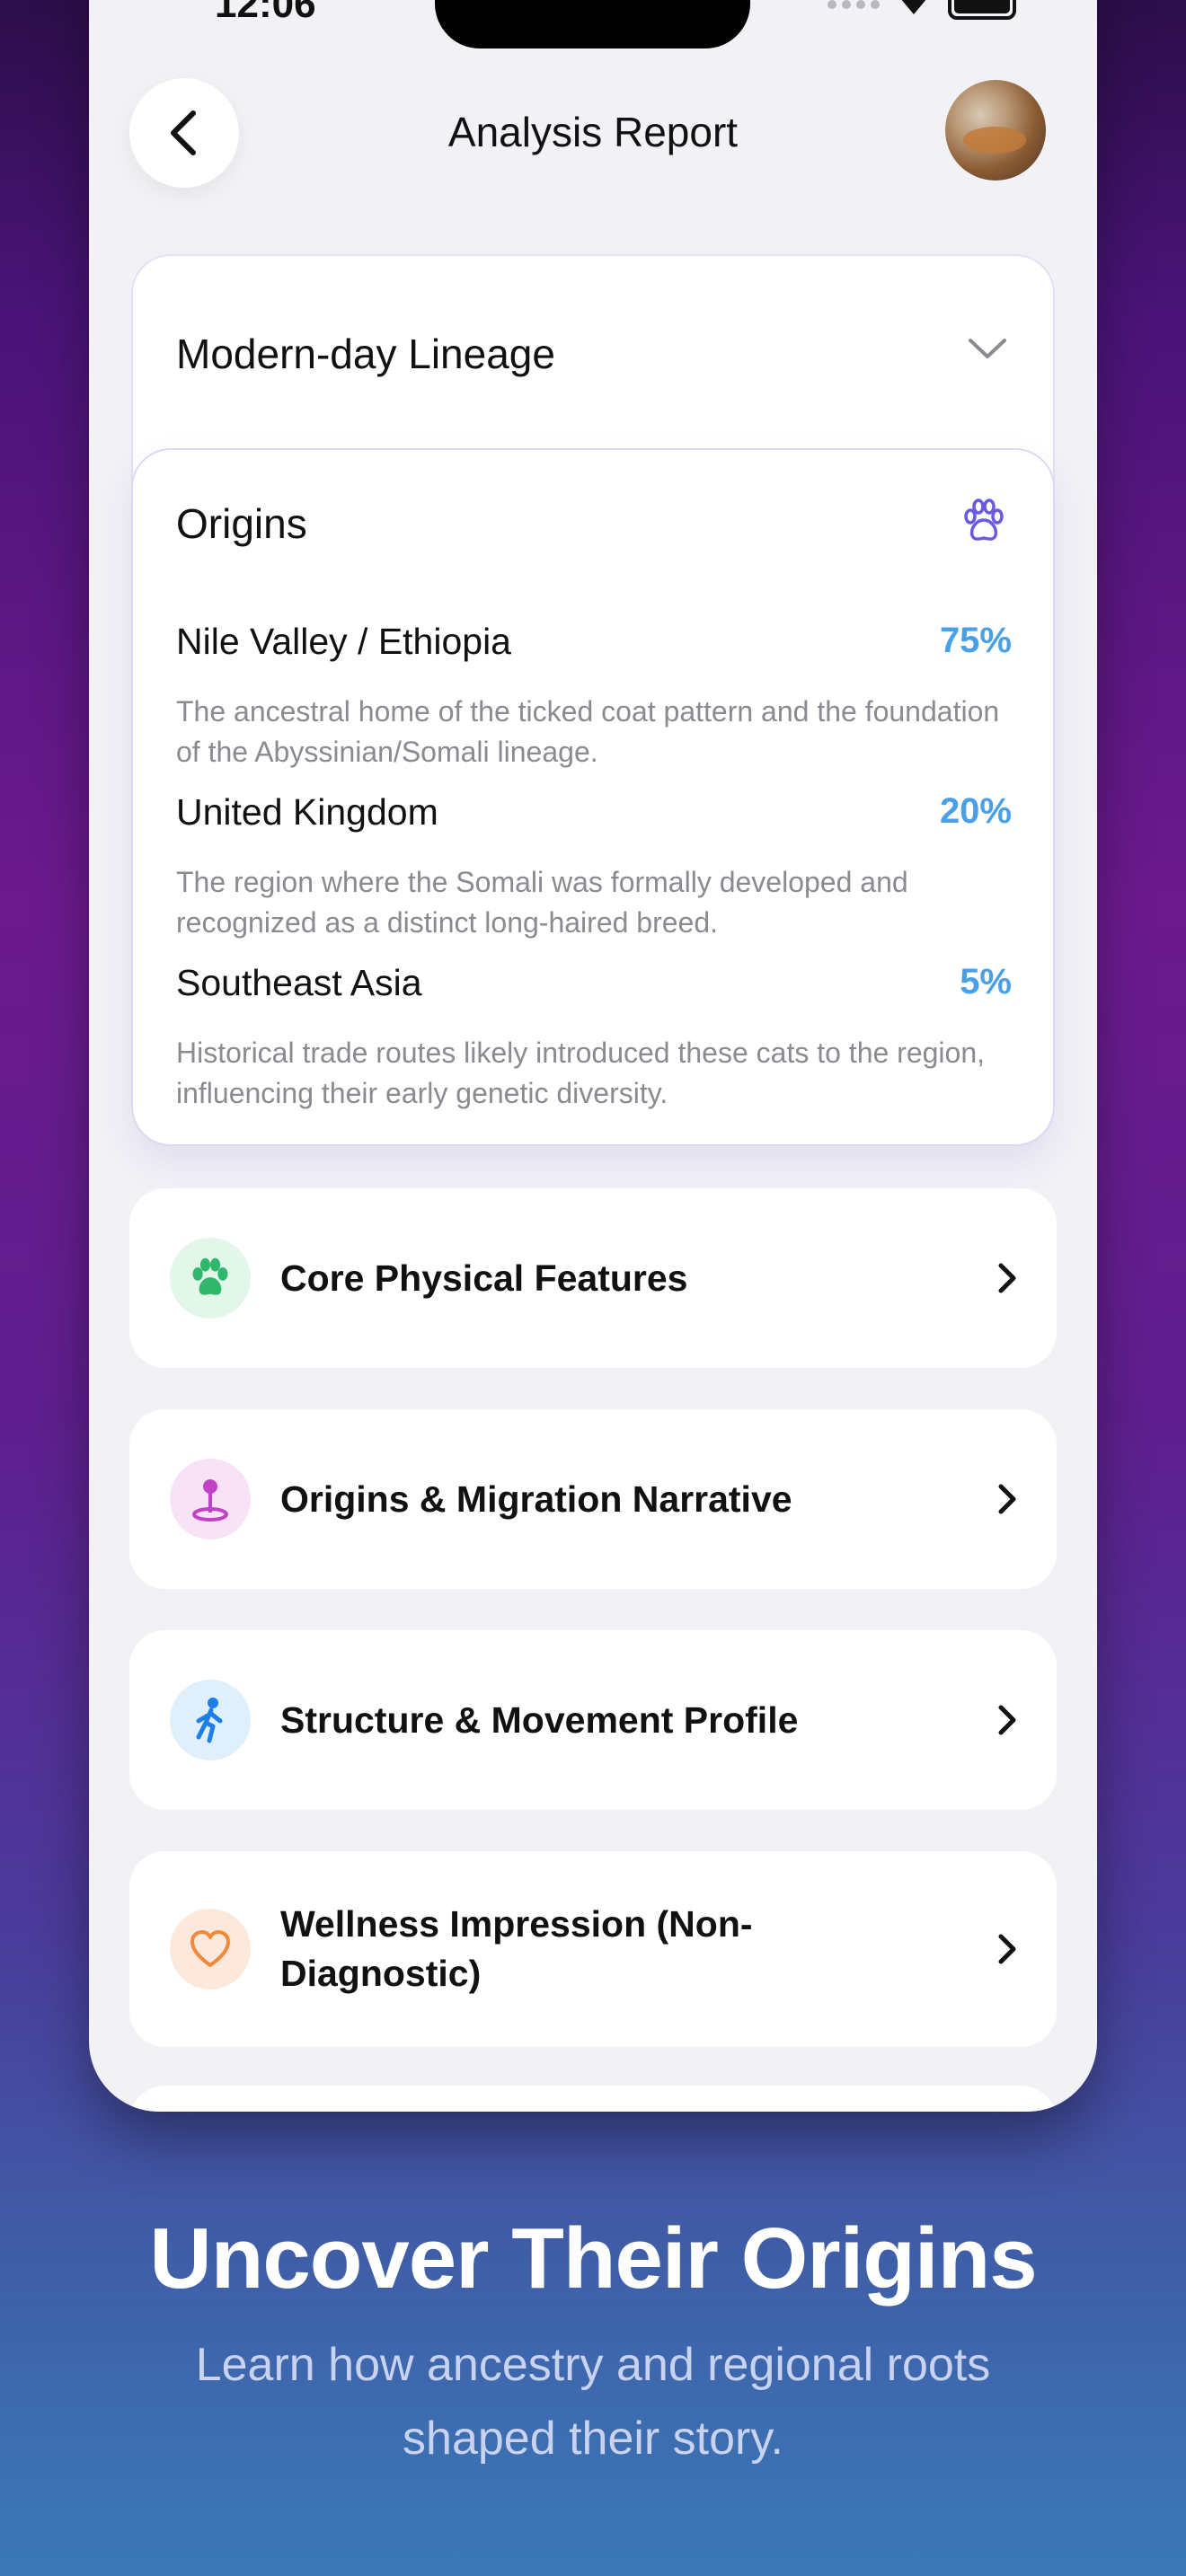  Describe the element at coordinates (593, 2258) in the screenshot. I see `promo-title: Uncover Their Origins` at that location.